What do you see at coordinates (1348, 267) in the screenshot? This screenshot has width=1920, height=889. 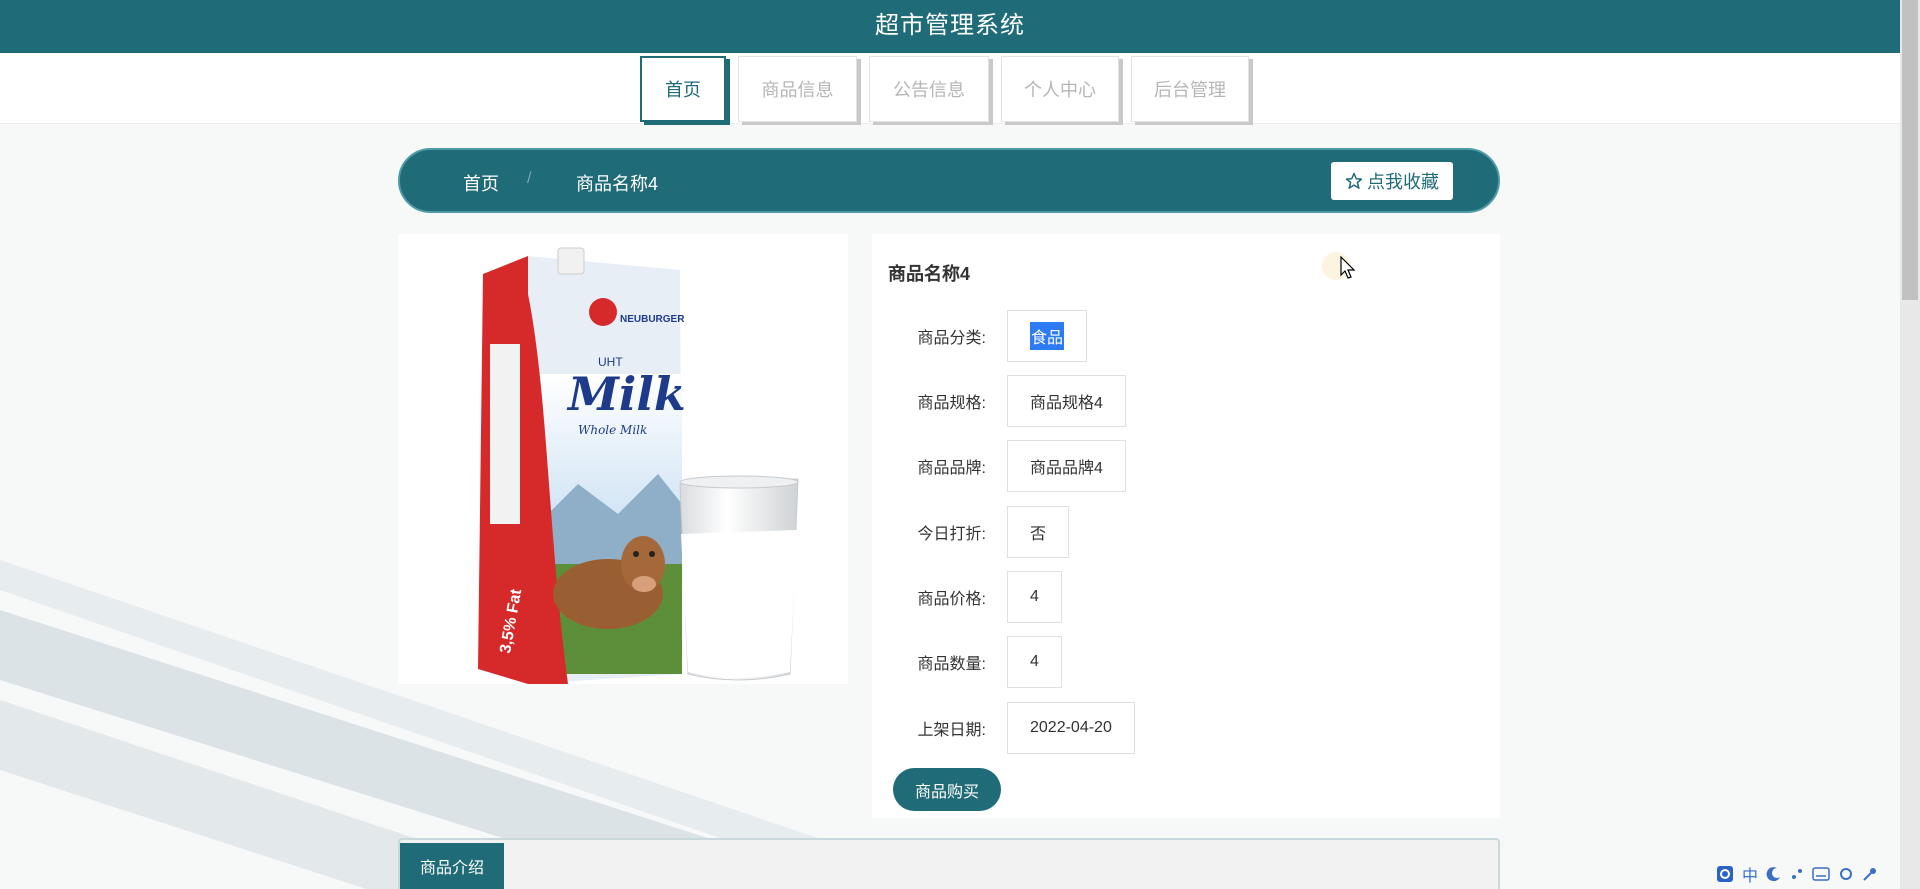 I see `mouse-cursor-icon` at bounding box center [1348, 267].